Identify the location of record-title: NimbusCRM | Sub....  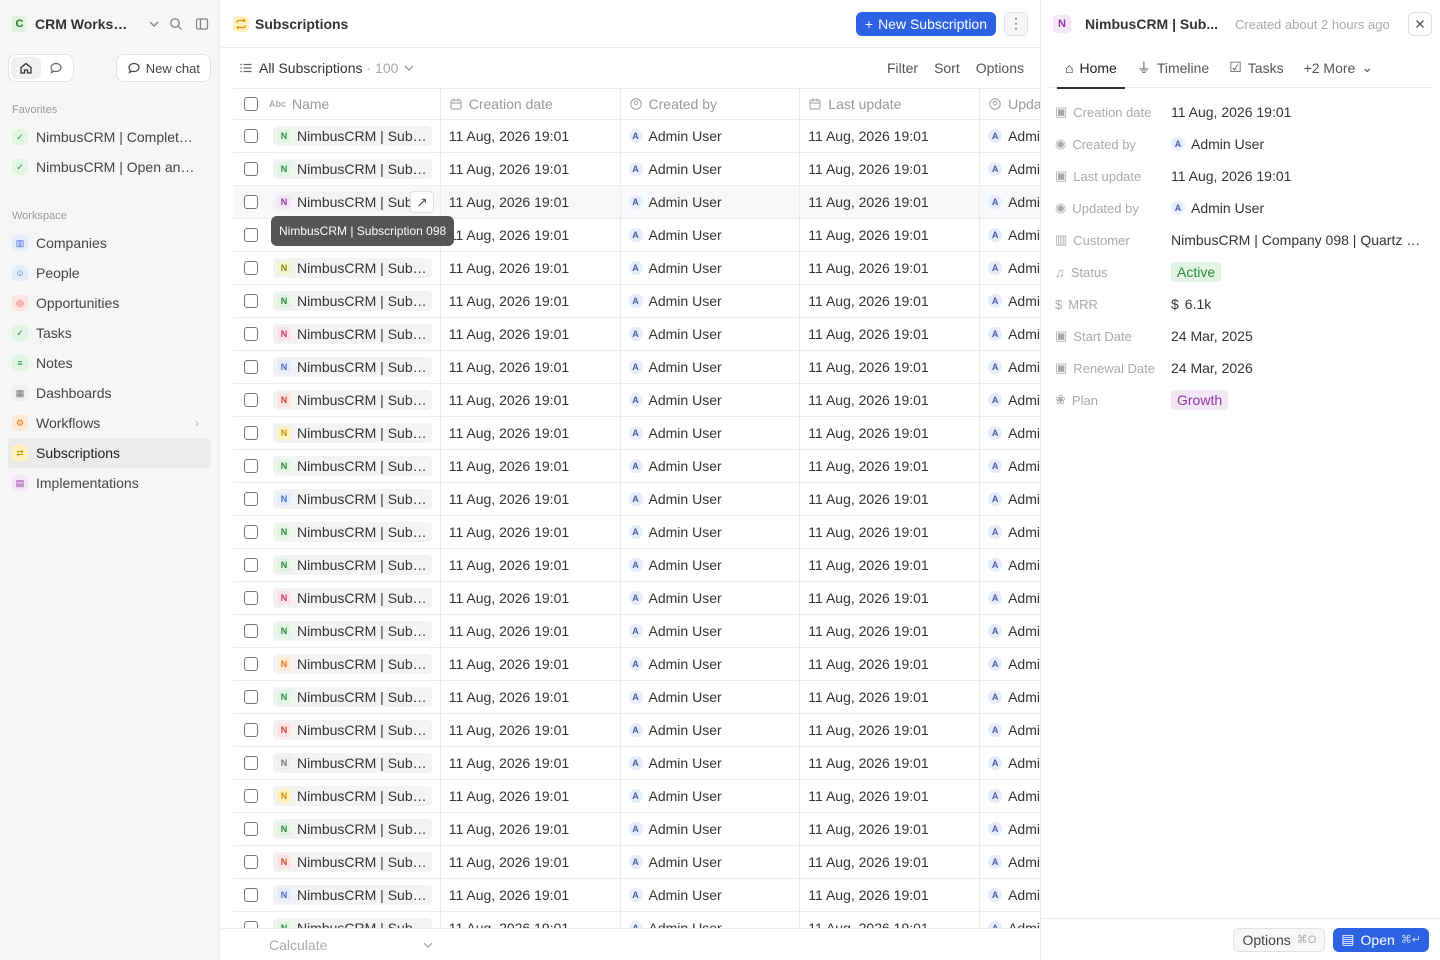
(1151, 24).